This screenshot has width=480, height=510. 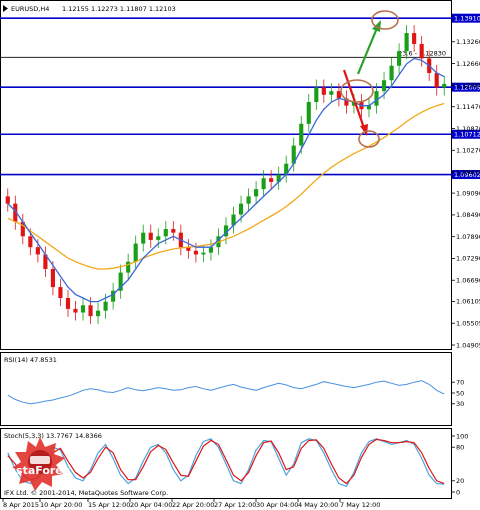 What do you see at coordinates (467, 18) in the screenshot?
I see `level-value: 1.13910` at bounding box center [467, 18].